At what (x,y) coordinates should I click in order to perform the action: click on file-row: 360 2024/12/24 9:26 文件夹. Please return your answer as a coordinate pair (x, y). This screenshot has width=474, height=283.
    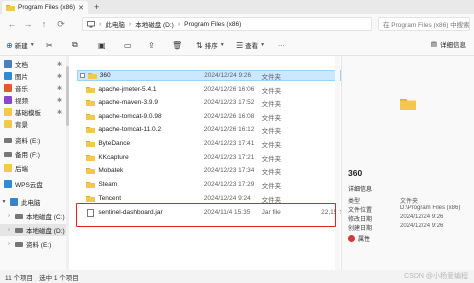
    Looking at the image, I should click on (209, 75).